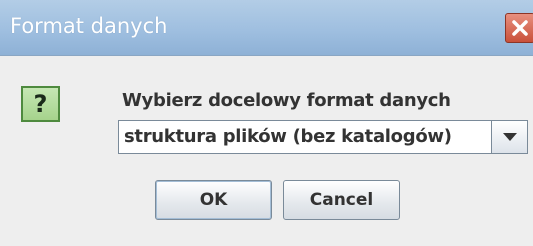  I want to click on format-combobox: struktura plików (bez katalogów), so click(323, 137).